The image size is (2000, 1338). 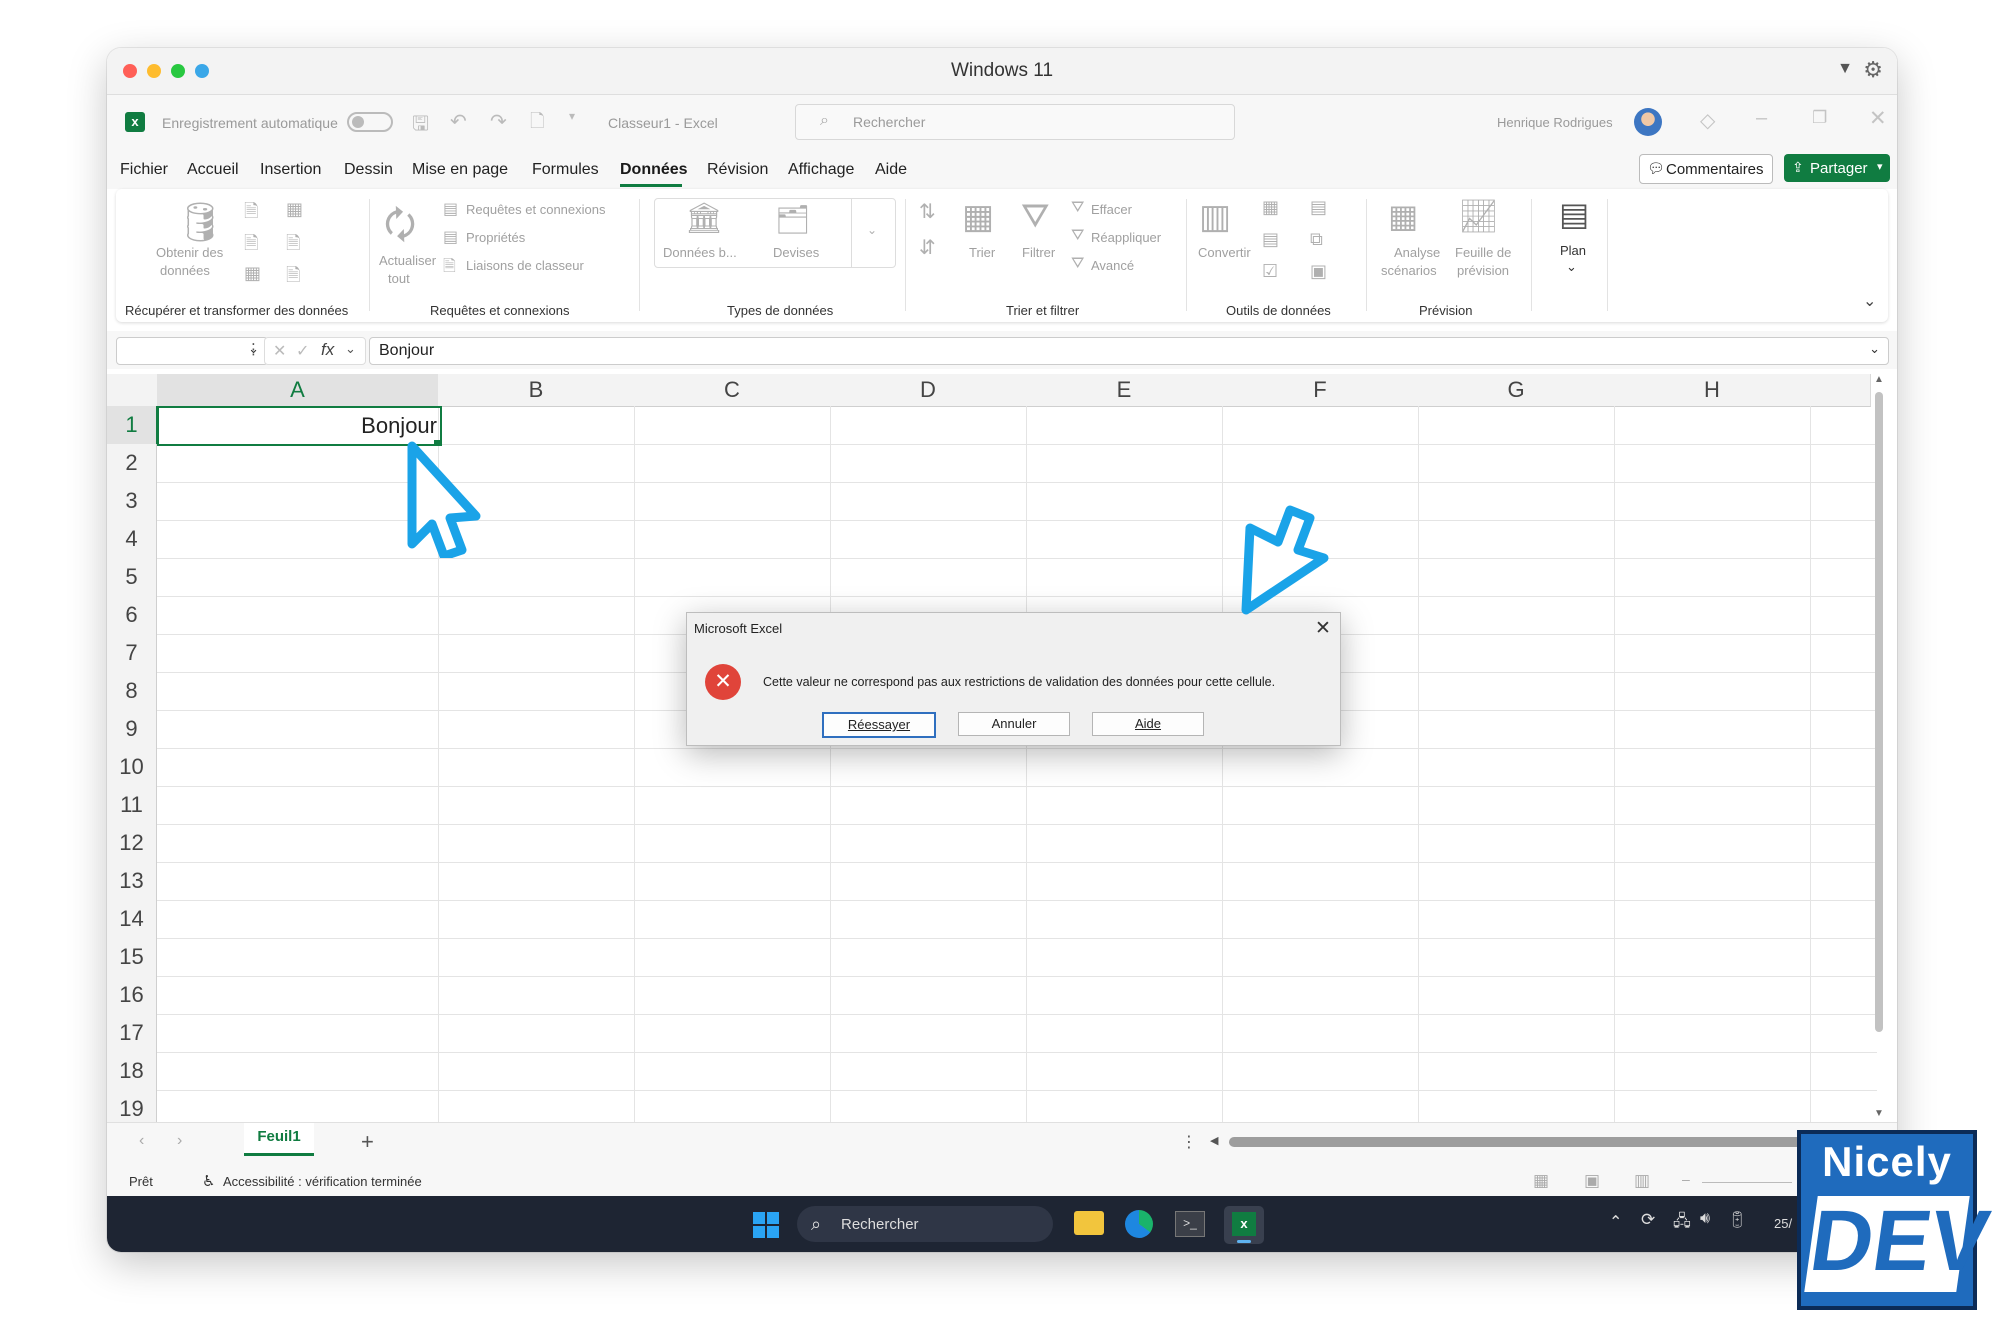 What do you see at coordinates (251, 214) in the screenshot?
I see `from-text-icon: 🗎` at bounding box center [251, 214].